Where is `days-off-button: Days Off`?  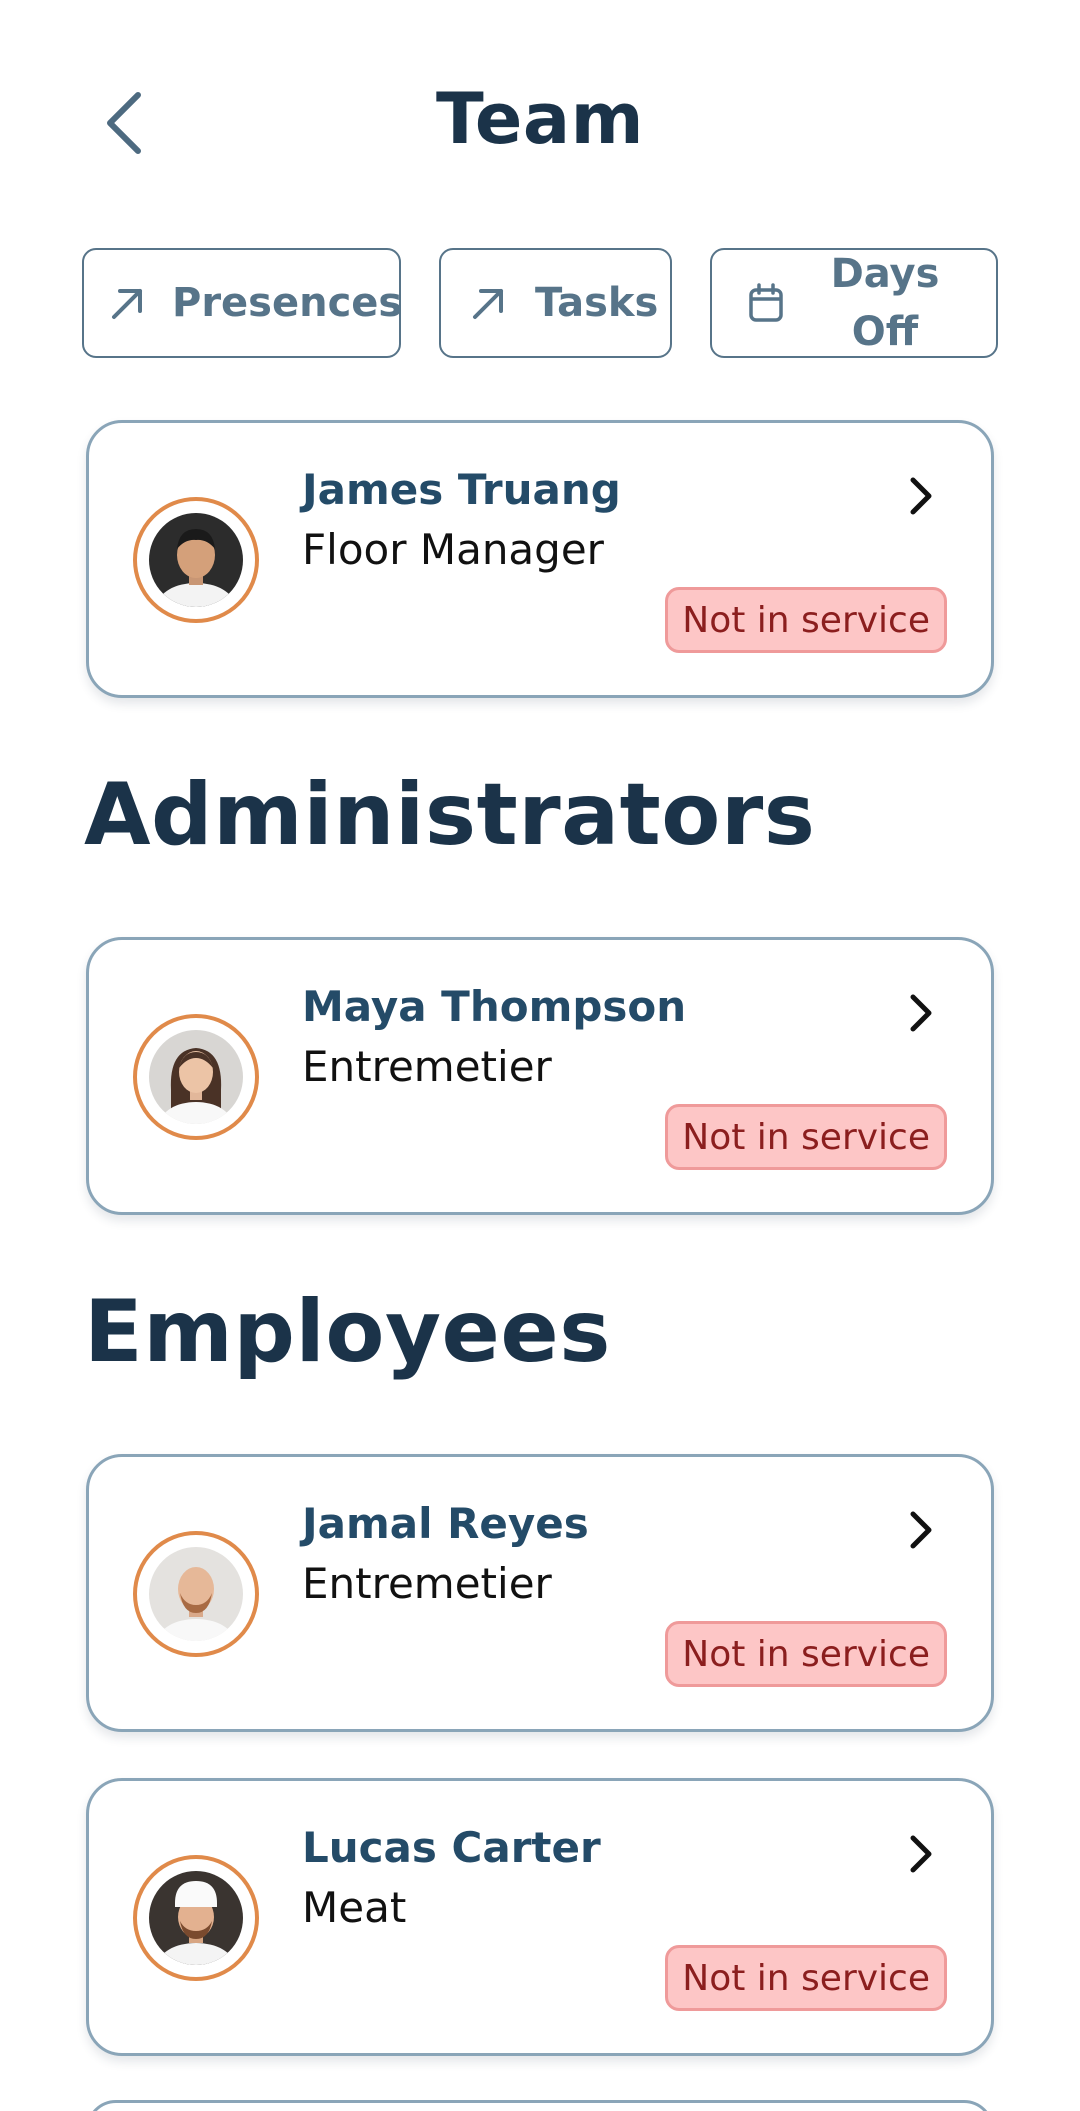
days-off-button: Days Off is located at coordinates (854, 303).